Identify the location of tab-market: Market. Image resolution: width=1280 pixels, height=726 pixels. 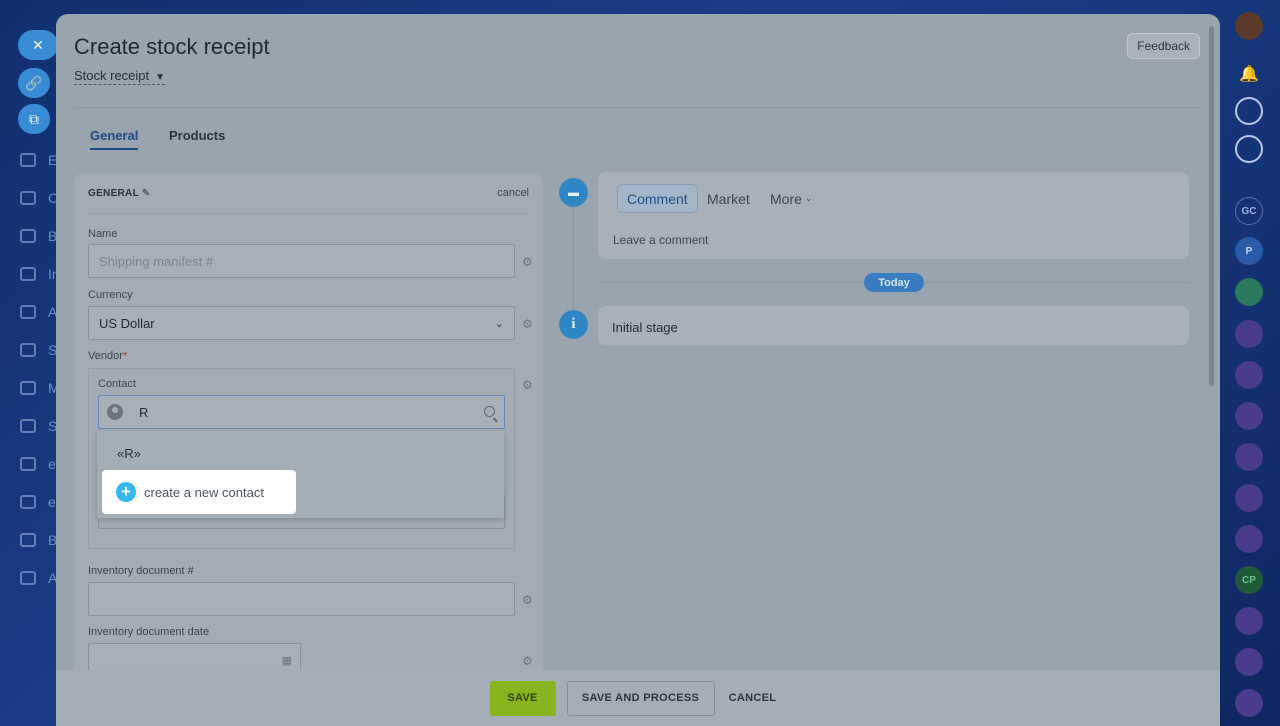
(728, 198).